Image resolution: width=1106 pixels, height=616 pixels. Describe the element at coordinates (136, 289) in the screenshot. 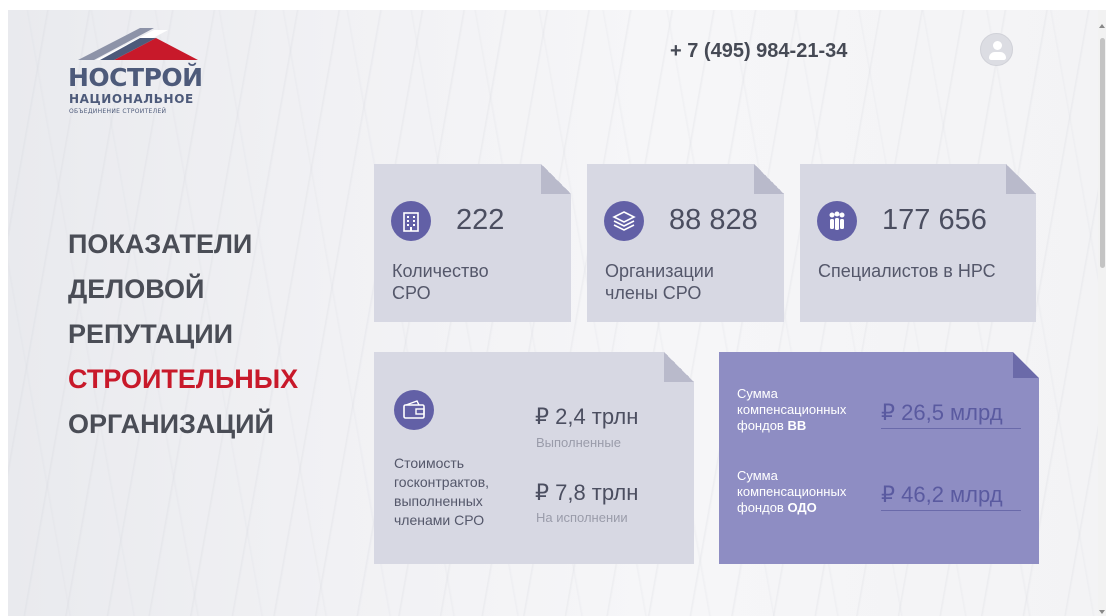

I see `headline-line-2: ДЕЛОВОЙ` at that location.